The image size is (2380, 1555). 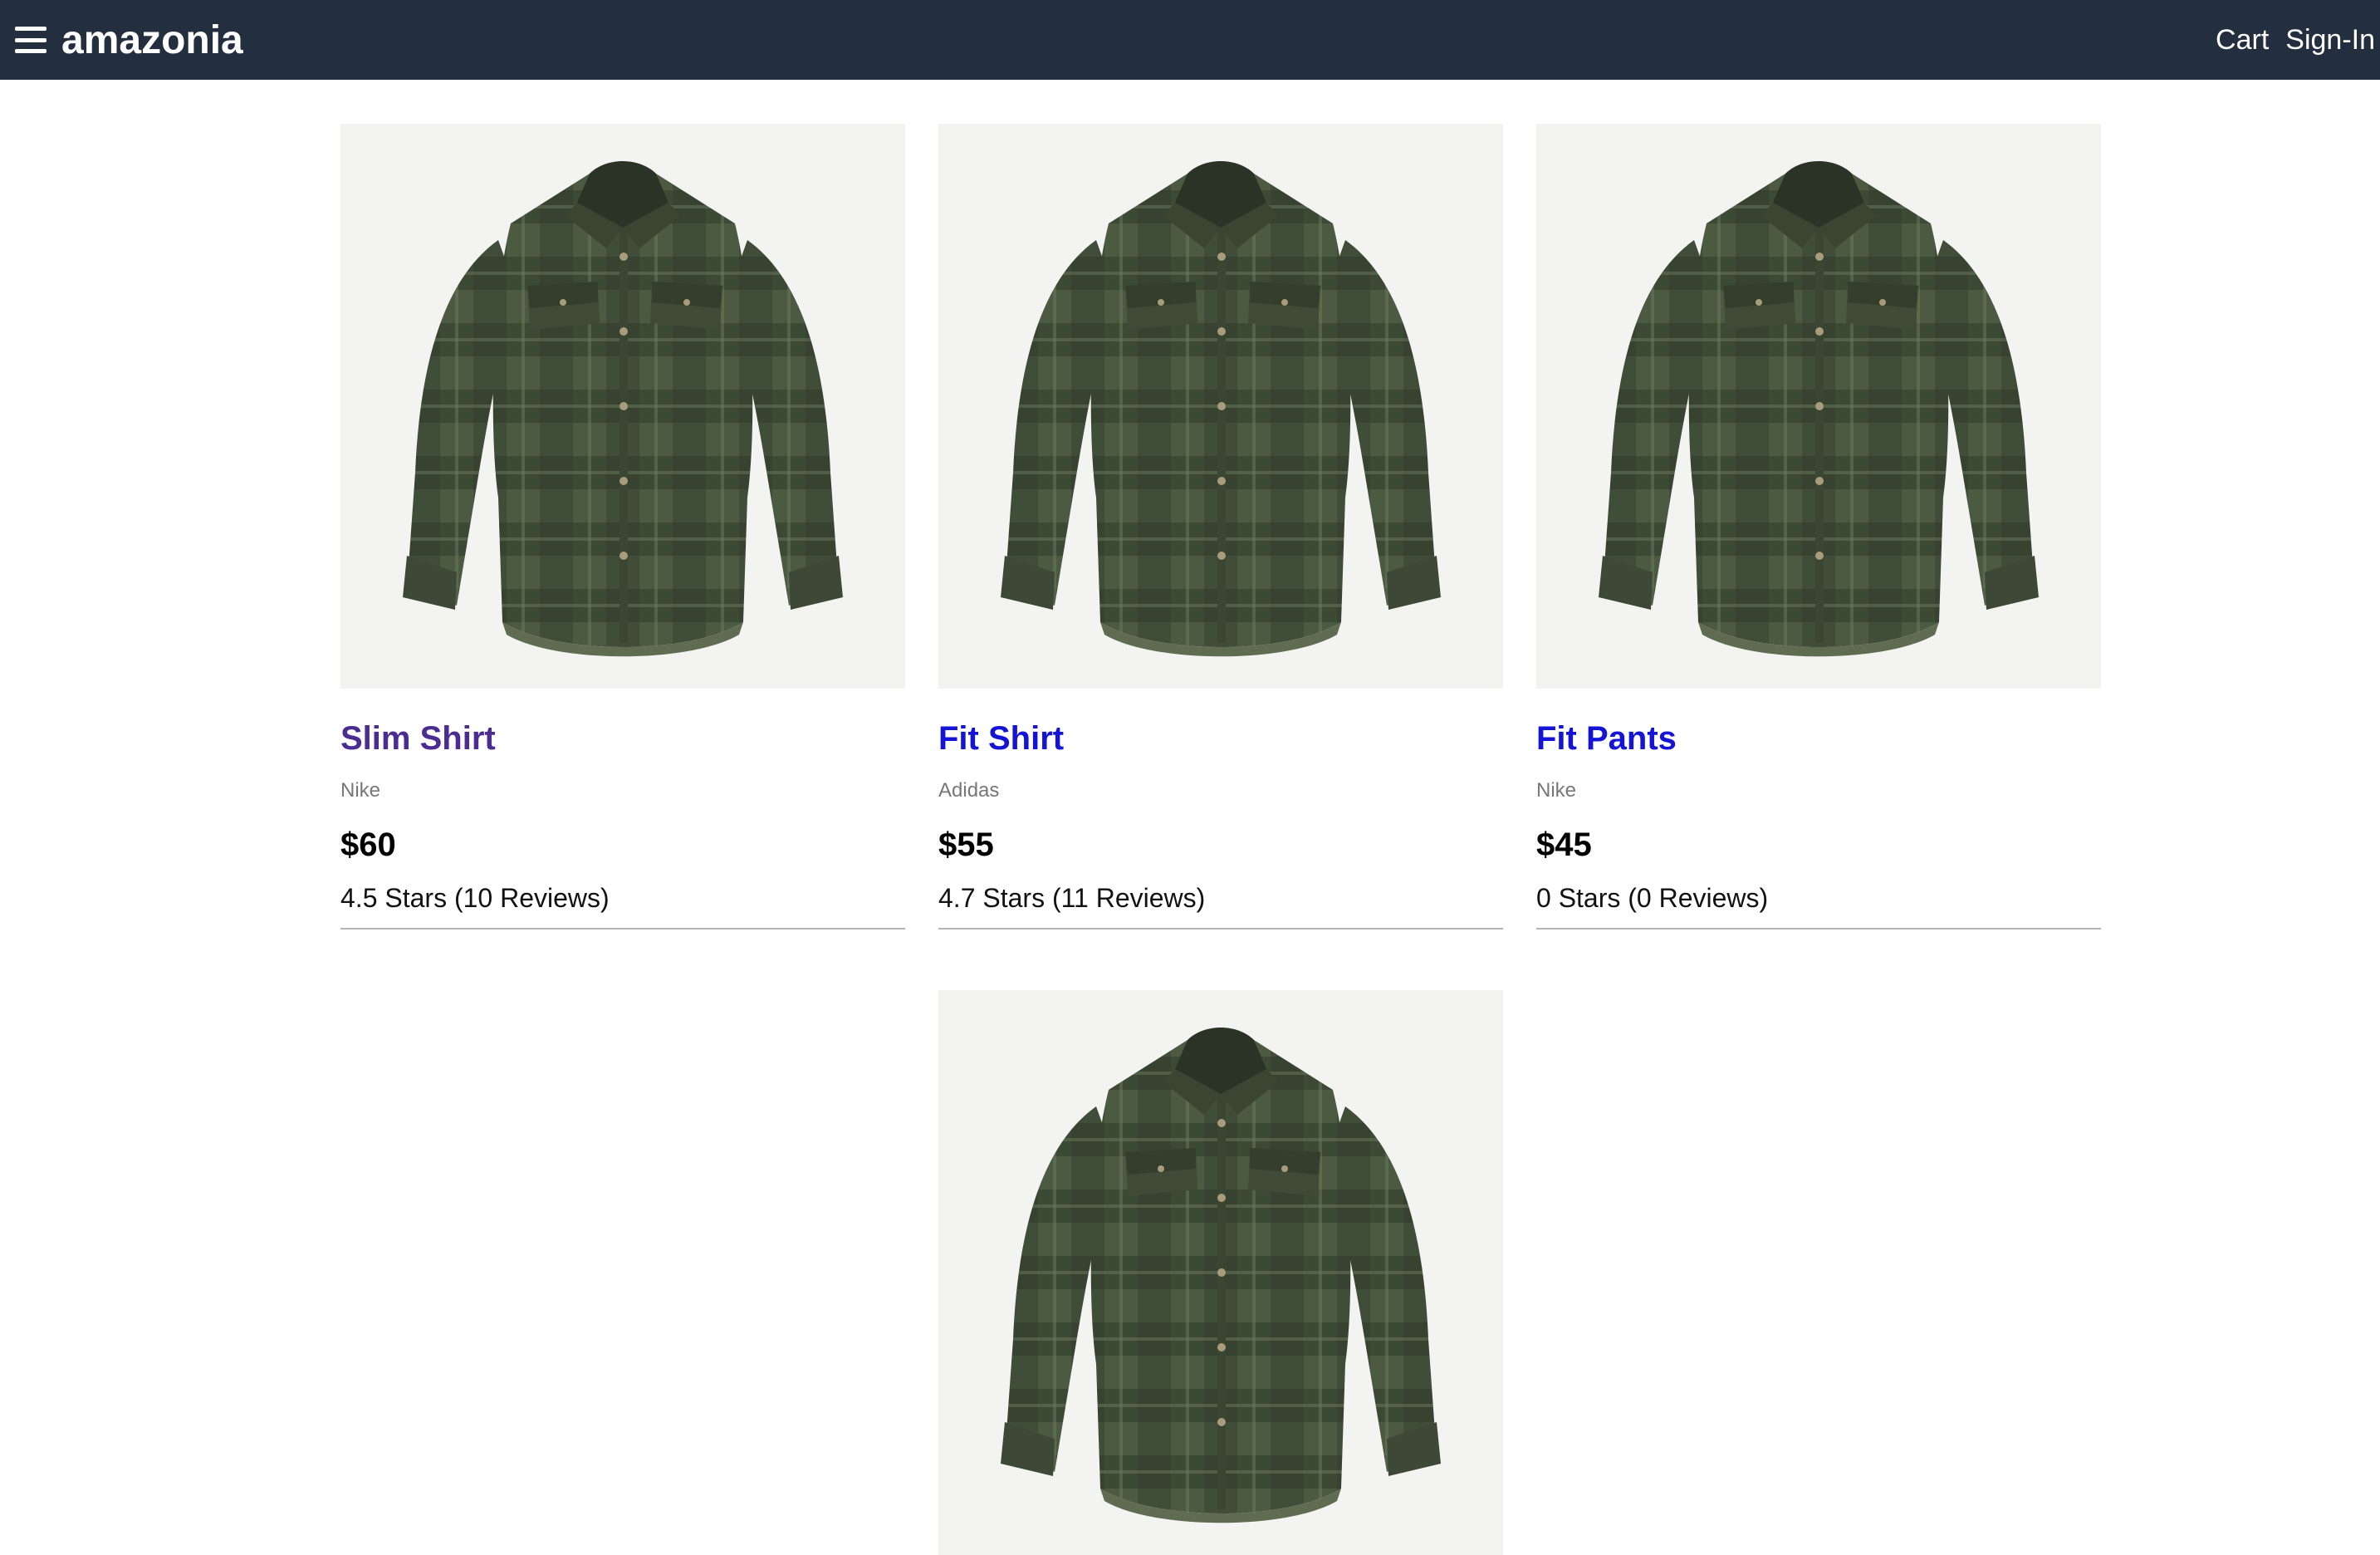 What do you see at coordinates (1818, 739) in the screenshot?
I see `product-title-link: Fit Pants` at bounding box center [1818, 739].